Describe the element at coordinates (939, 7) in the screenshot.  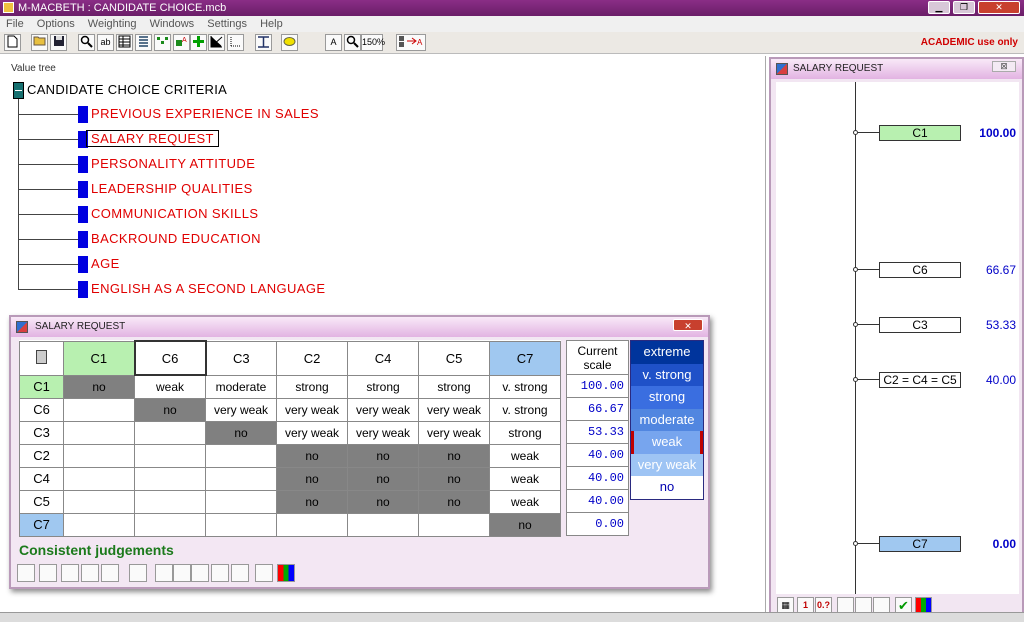
I see `minimize-button: ▁` at that location.